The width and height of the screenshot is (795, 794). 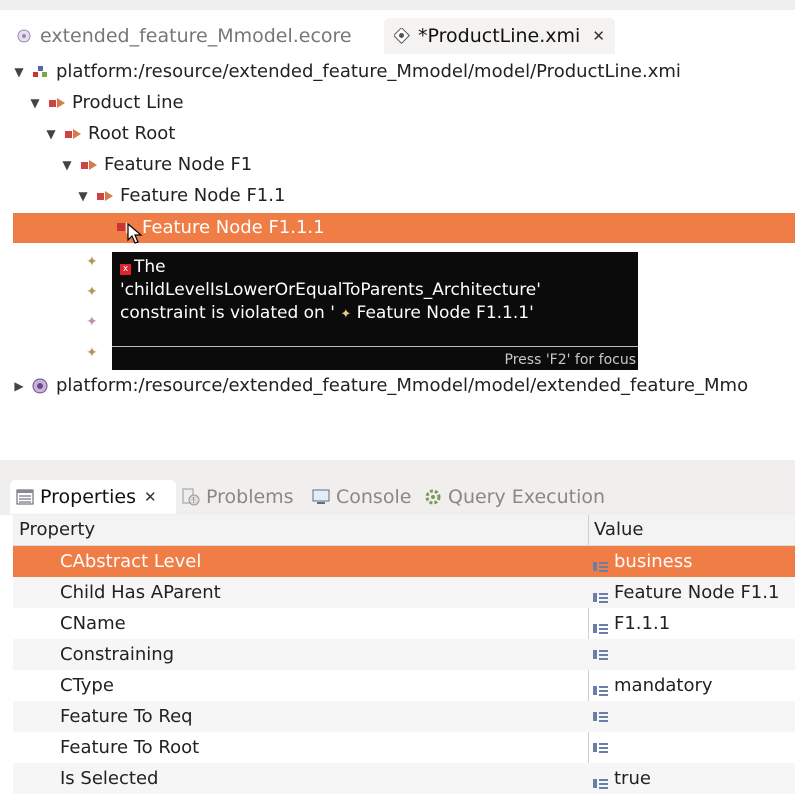 I want to click on tab-label: extended_feature_Mmodel.ecore, so click(x=196, y=36).